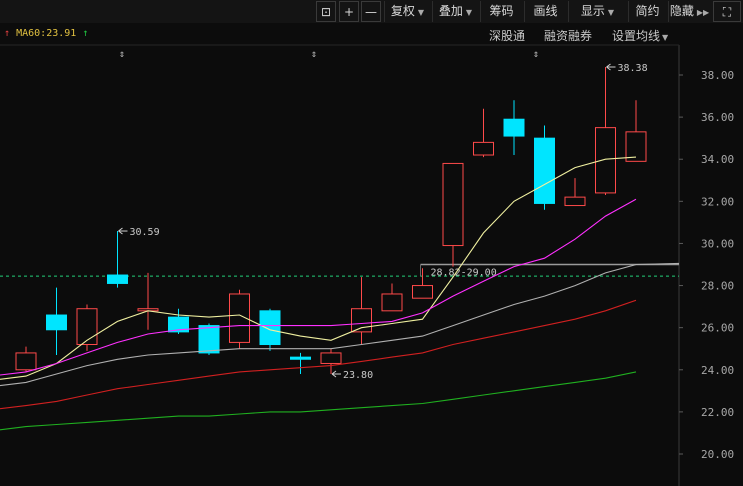 The image size is (743, 486). I want to click on y-tick-label: 36.00, so click(717, 117).